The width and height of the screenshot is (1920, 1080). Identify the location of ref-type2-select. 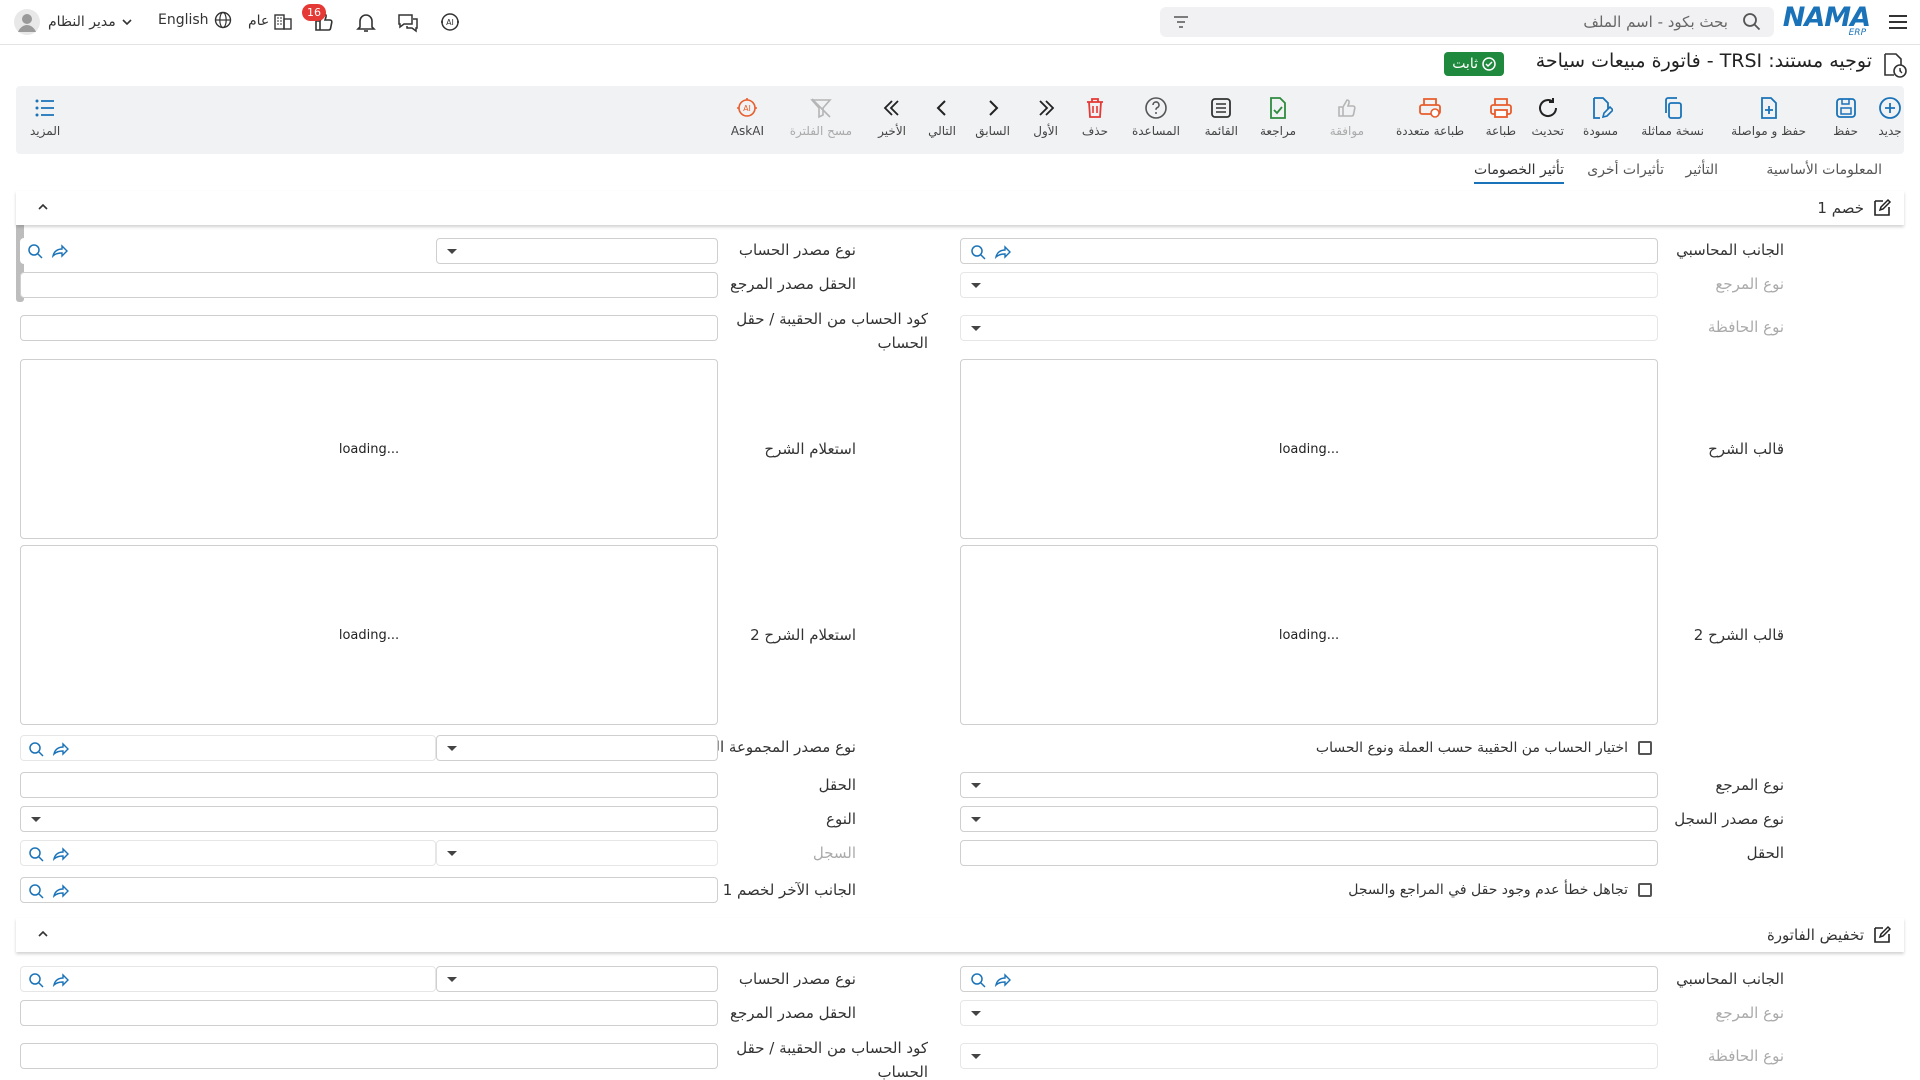
(1309, 785).